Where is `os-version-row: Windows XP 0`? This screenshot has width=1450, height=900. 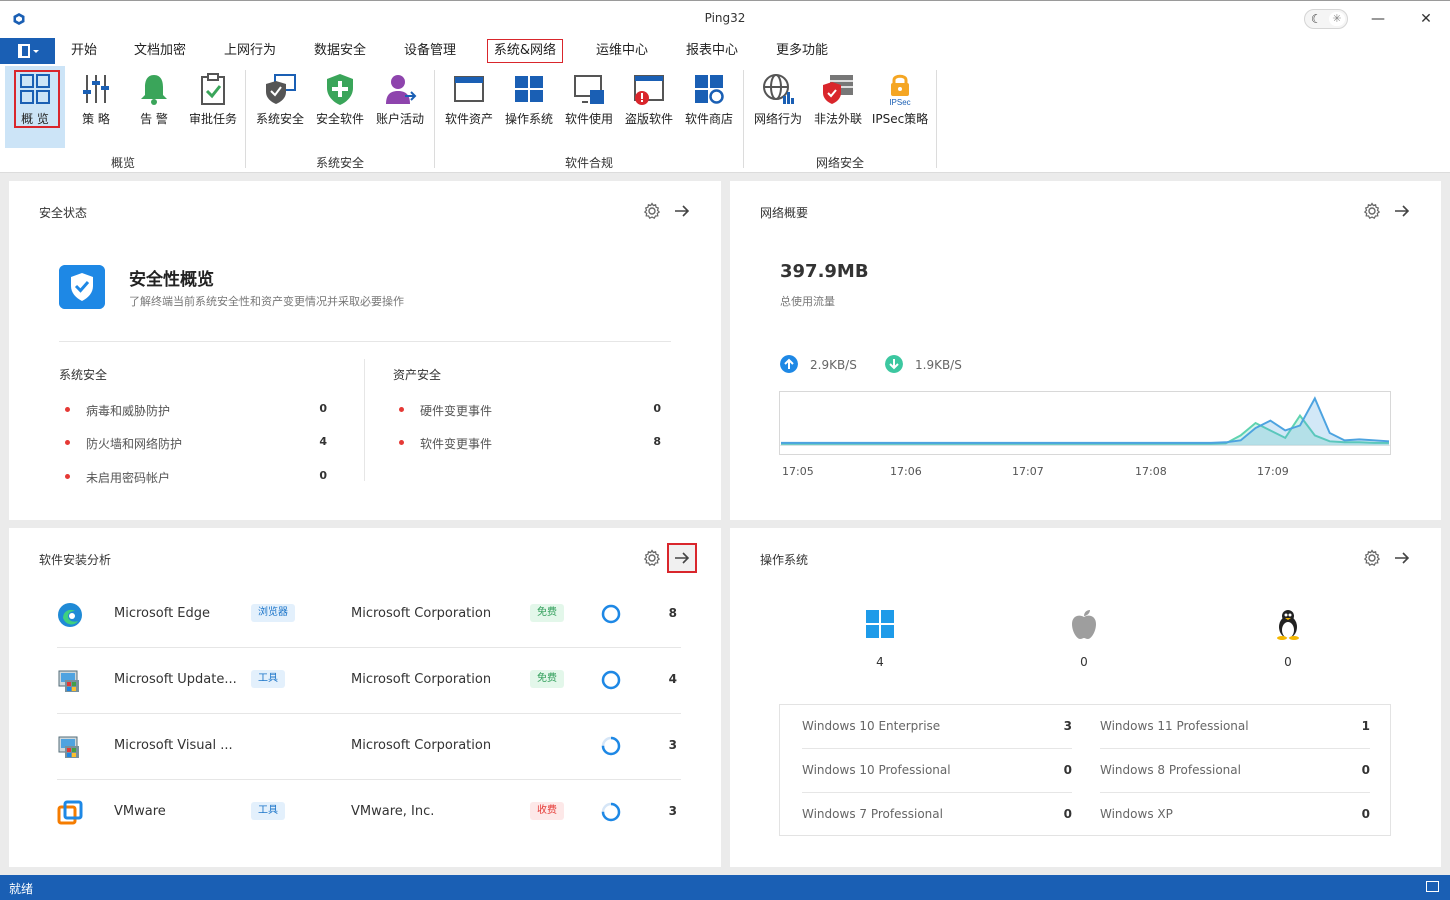
os-version-row: Windows XP 0 is located at coordinates (1235, 815).